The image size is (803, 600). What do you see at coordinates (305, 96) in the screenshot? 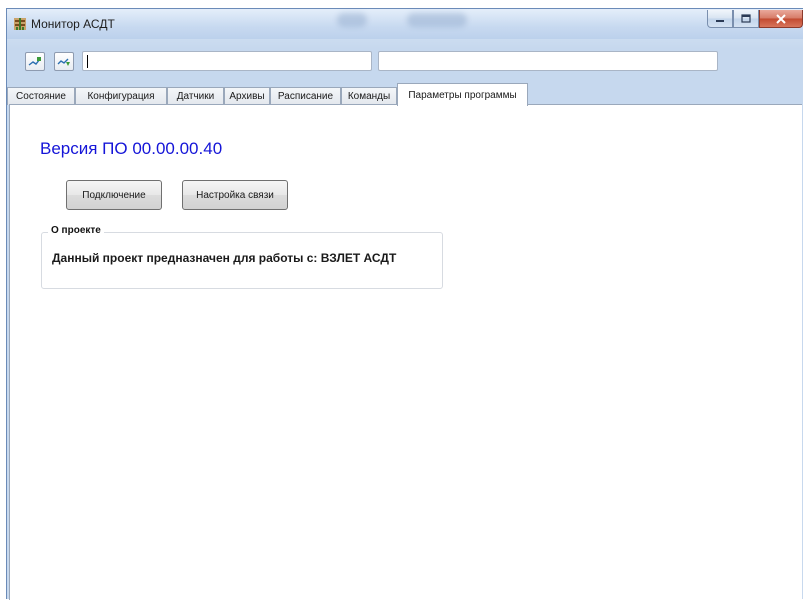
I see `tab-schedule: Расписание` at bounding box center [305, 96].